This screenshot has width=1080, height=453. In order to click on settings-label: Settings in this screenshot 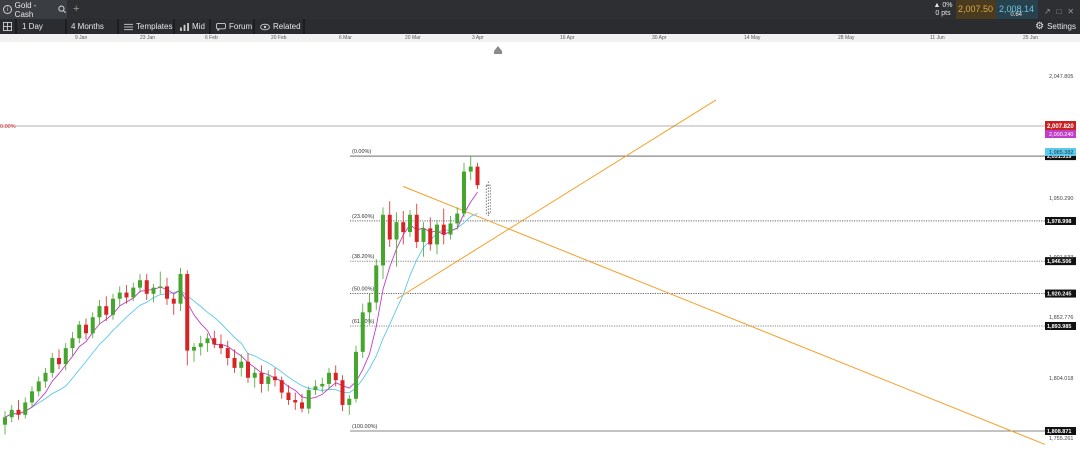, I will do `click(1061, 26)`.